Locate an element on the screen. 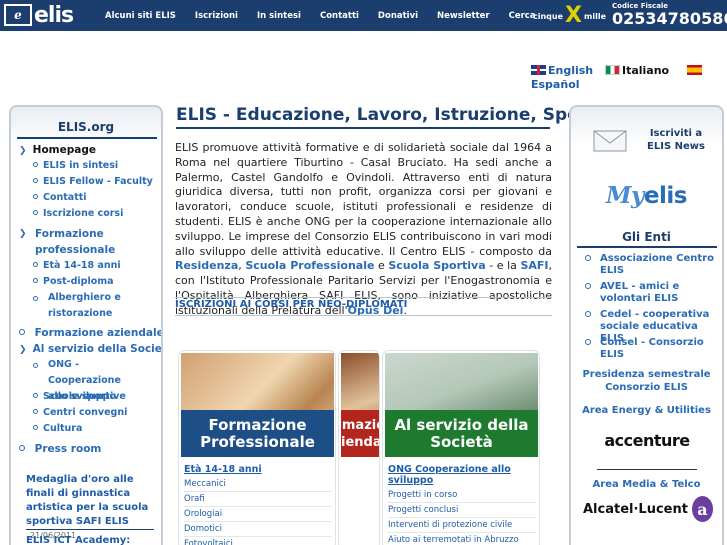 The image size is (727, 545). sidebar-item-formazione-professionale: ❯ Formazione professionale is located at coordinates (79, 242).